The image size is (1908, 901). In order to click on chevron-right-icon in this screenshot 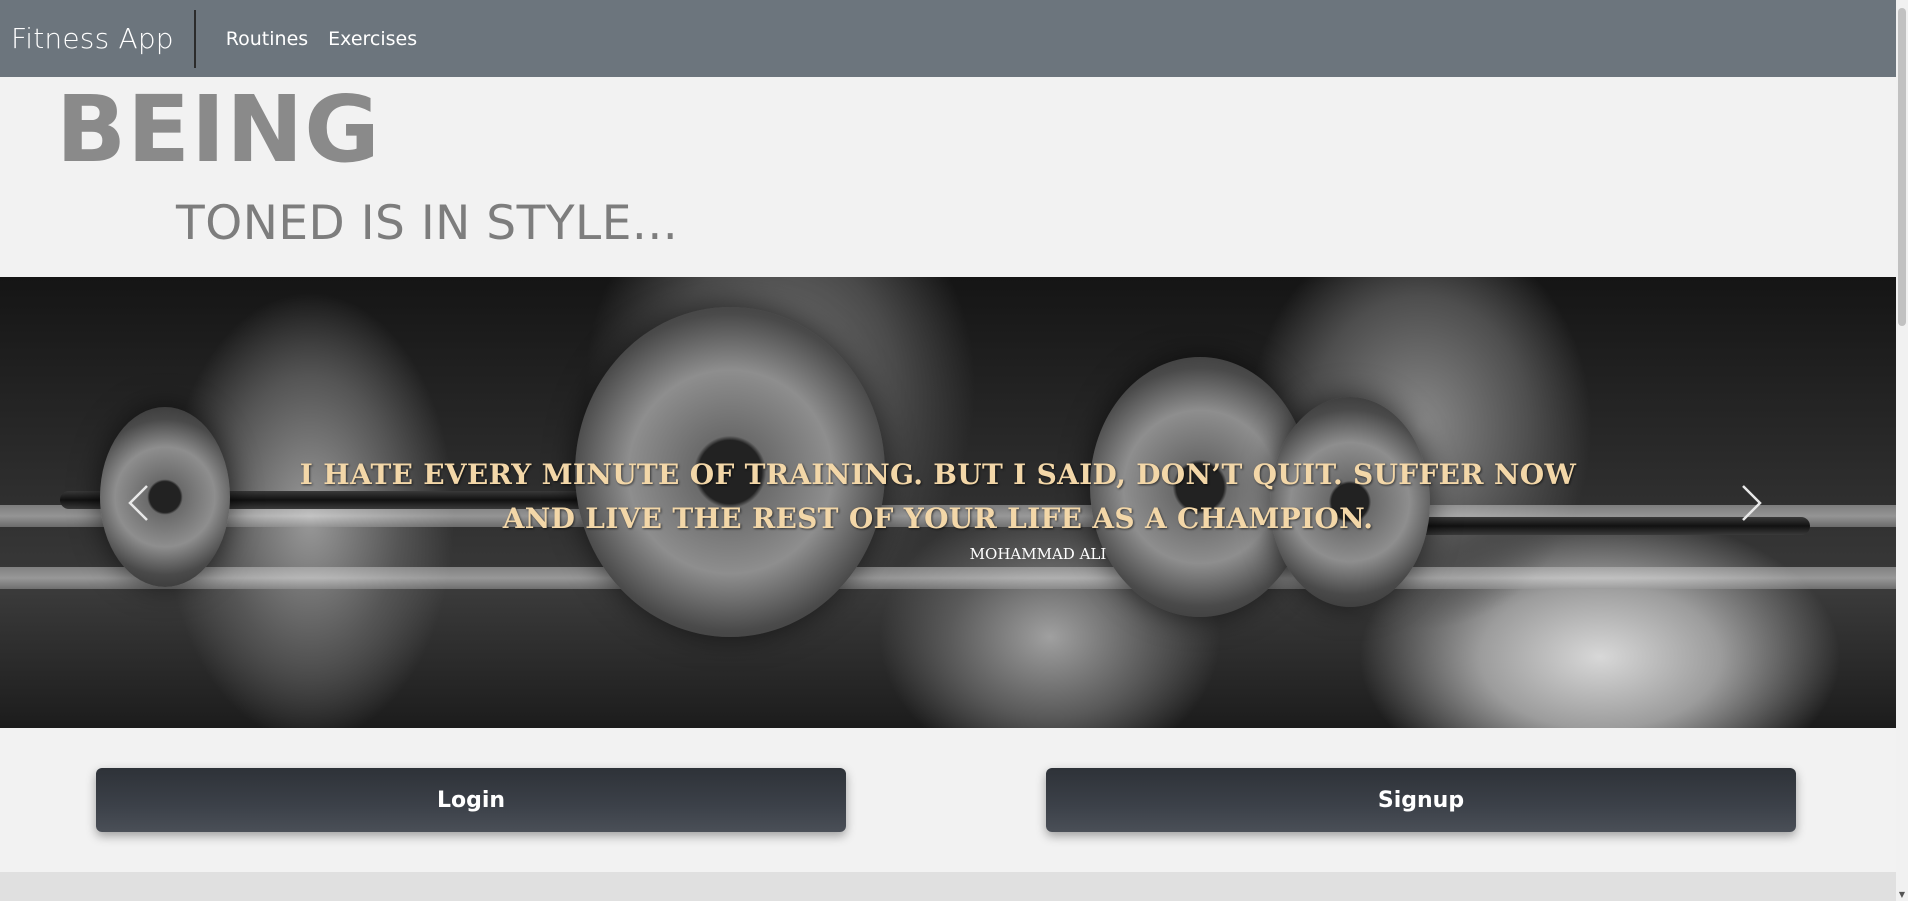, I will do `click(1752, 503)`.